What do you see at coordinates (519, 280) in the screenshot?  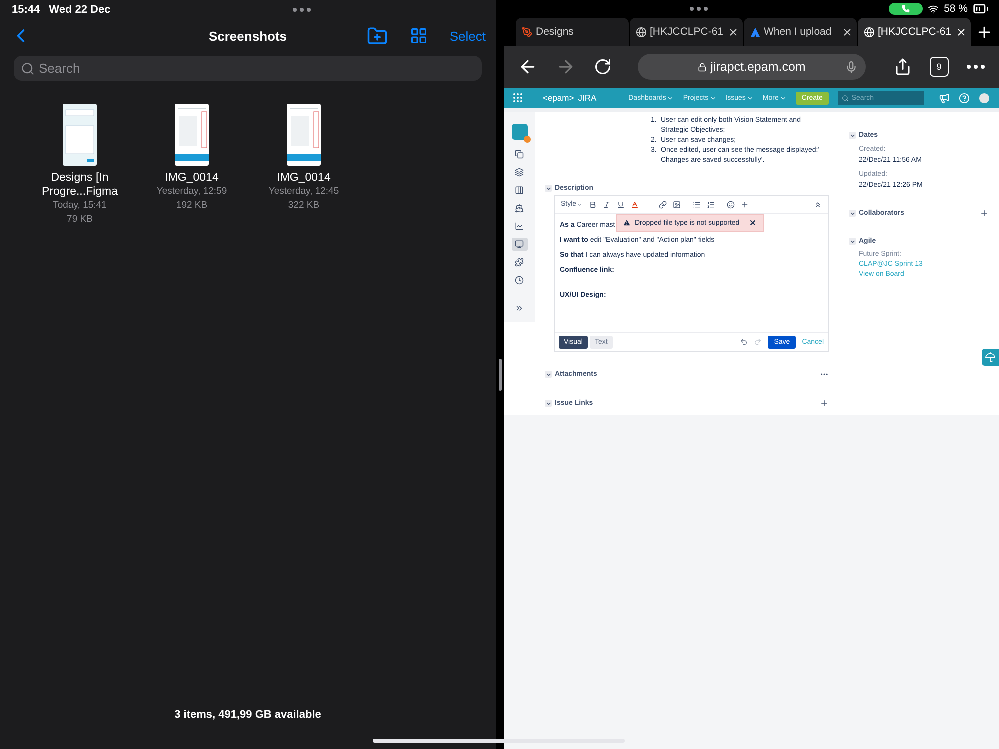 I see `clock-icon` at bounding box center [519, 280].